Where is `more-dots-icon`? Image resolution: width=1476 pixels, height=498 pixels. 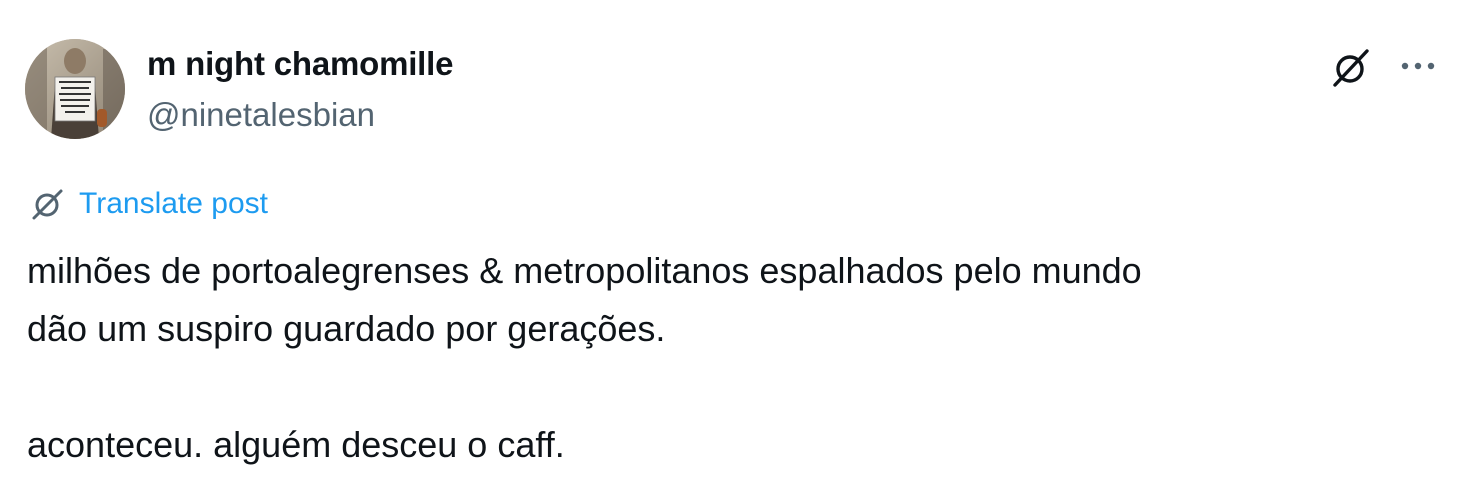 more-dots-icon is located at coordinates (1418, 66).